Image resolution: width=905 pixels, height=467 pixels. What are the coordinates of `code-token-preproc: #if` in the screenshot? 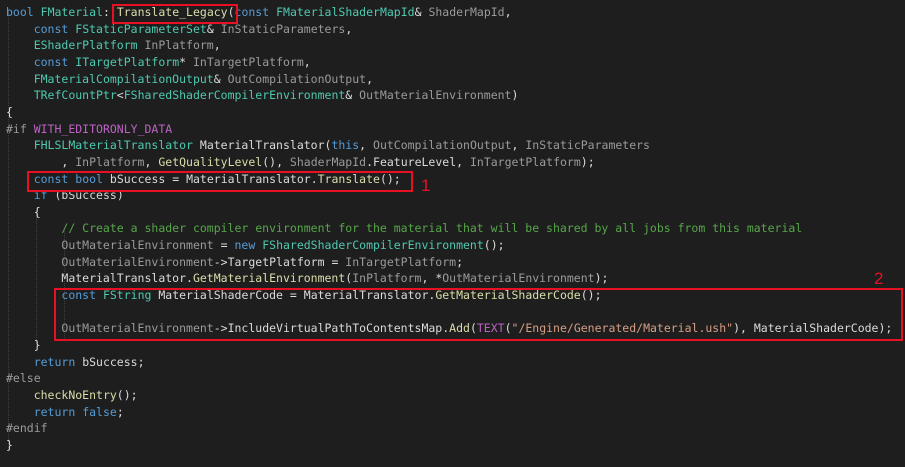 It's located at (20, 128).